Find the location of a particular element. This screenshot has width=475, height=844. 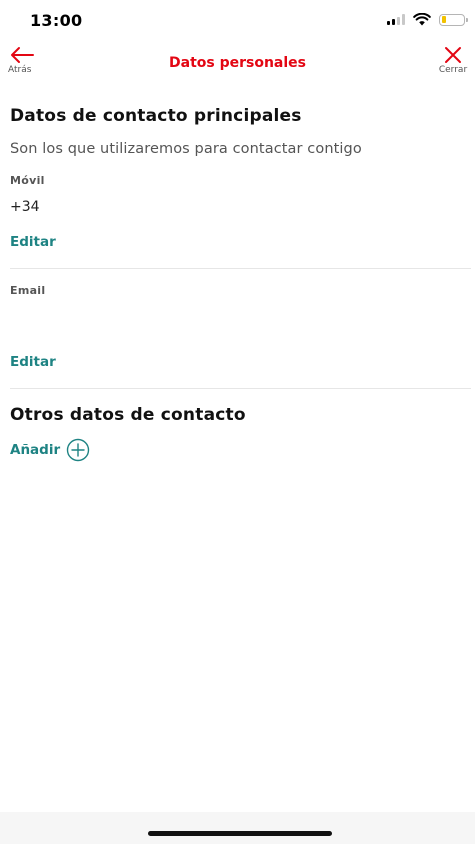

email-value is located at coordinates (240, 318).